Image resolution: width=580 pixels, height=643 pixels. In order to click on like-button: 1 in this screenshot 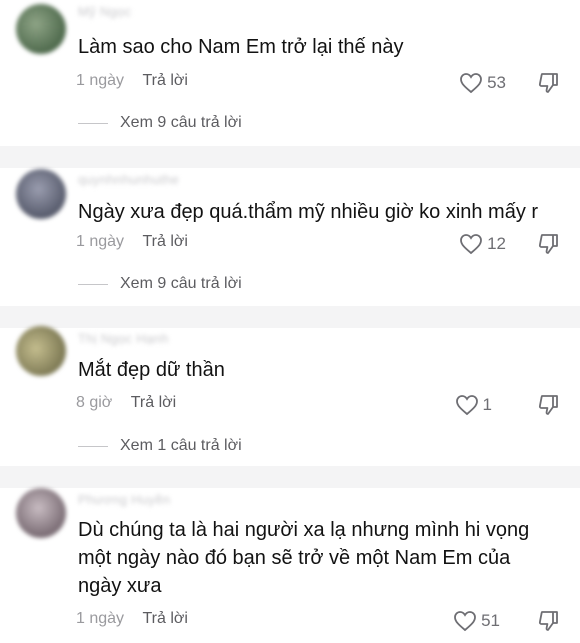, I will do `click(473, 405)`.